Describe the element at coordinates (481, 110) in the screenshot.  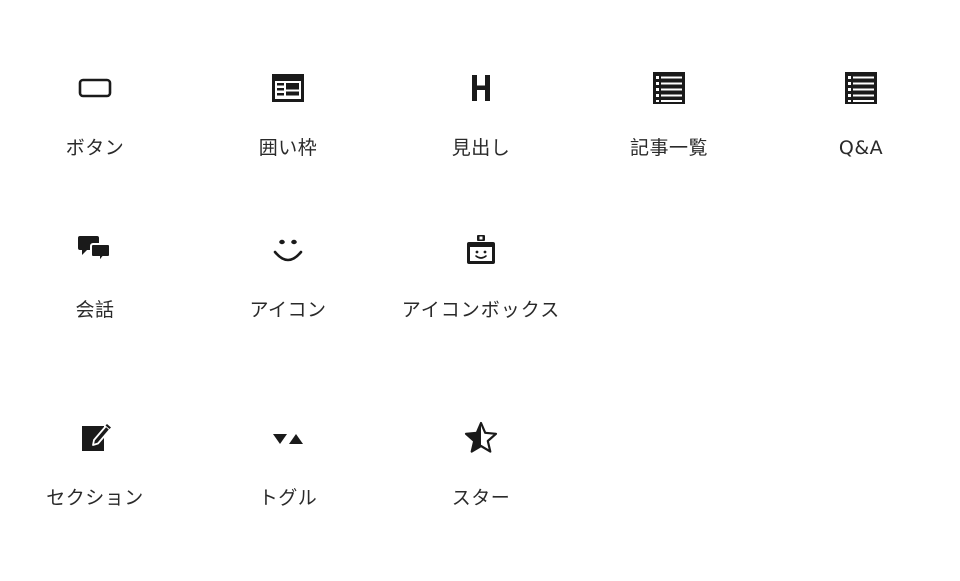
I see `block-item-heading: 見出し` at that location.